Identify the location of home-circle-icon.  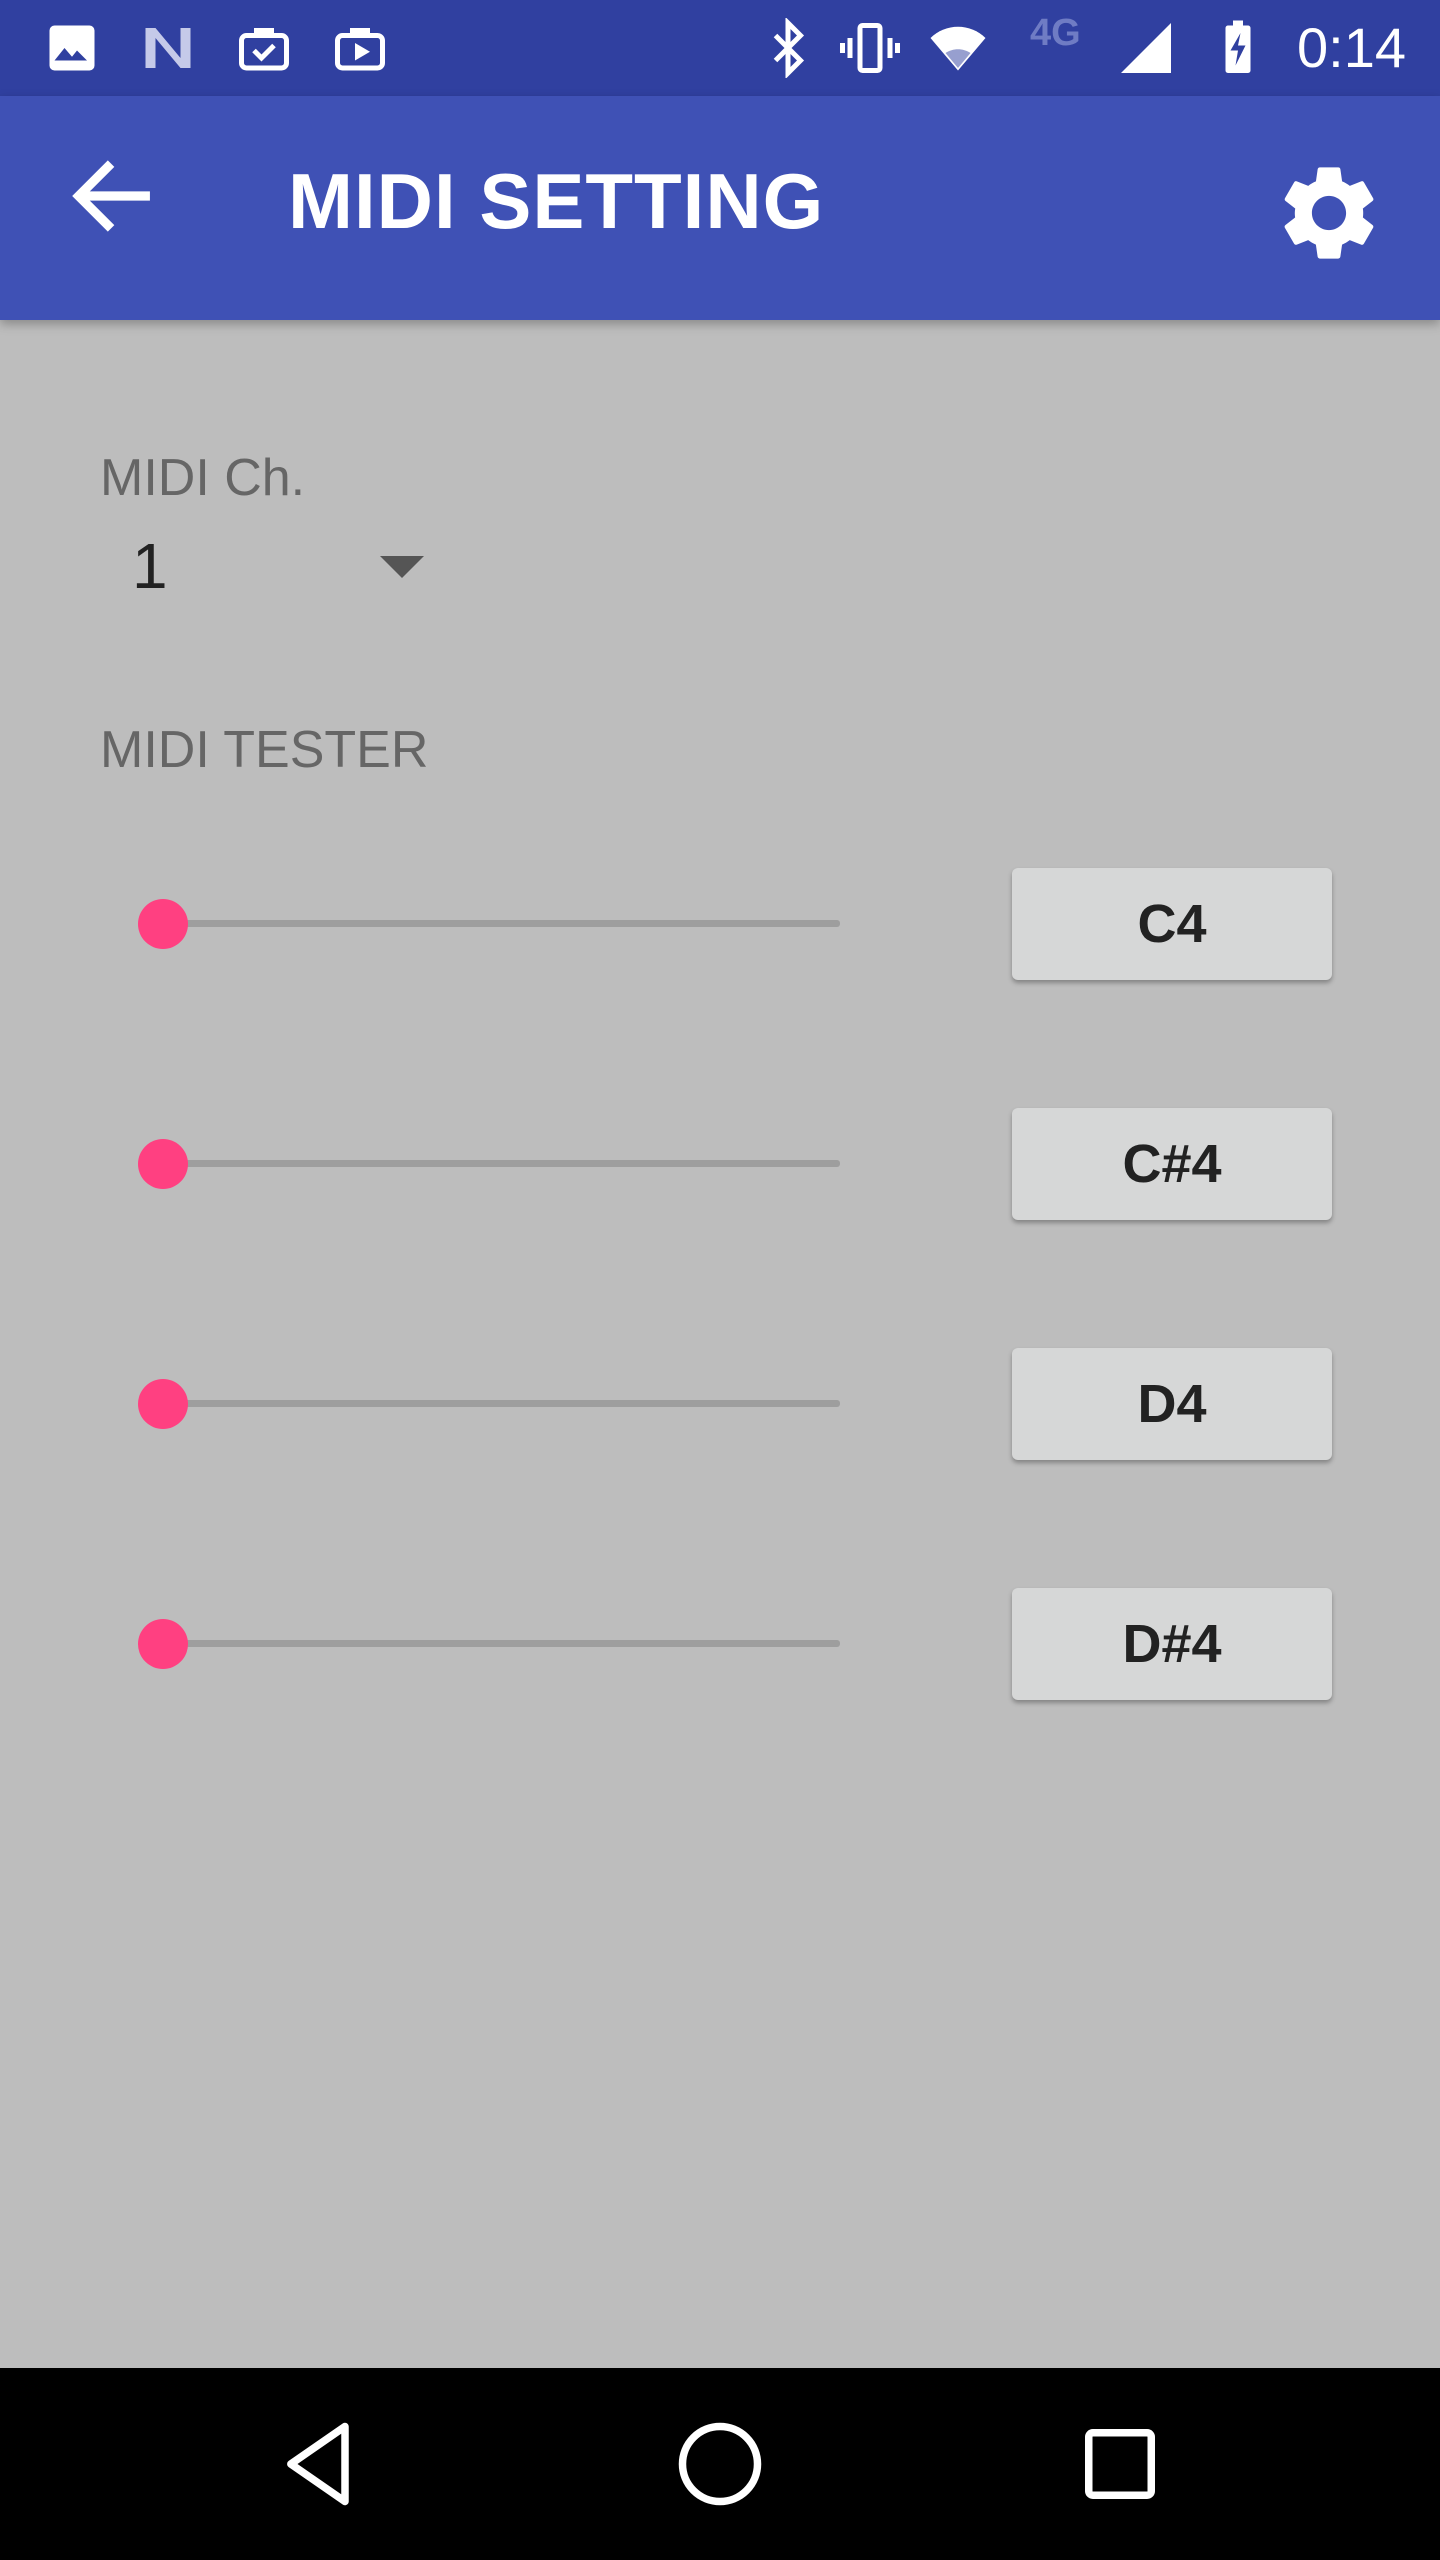
(720, 2464).